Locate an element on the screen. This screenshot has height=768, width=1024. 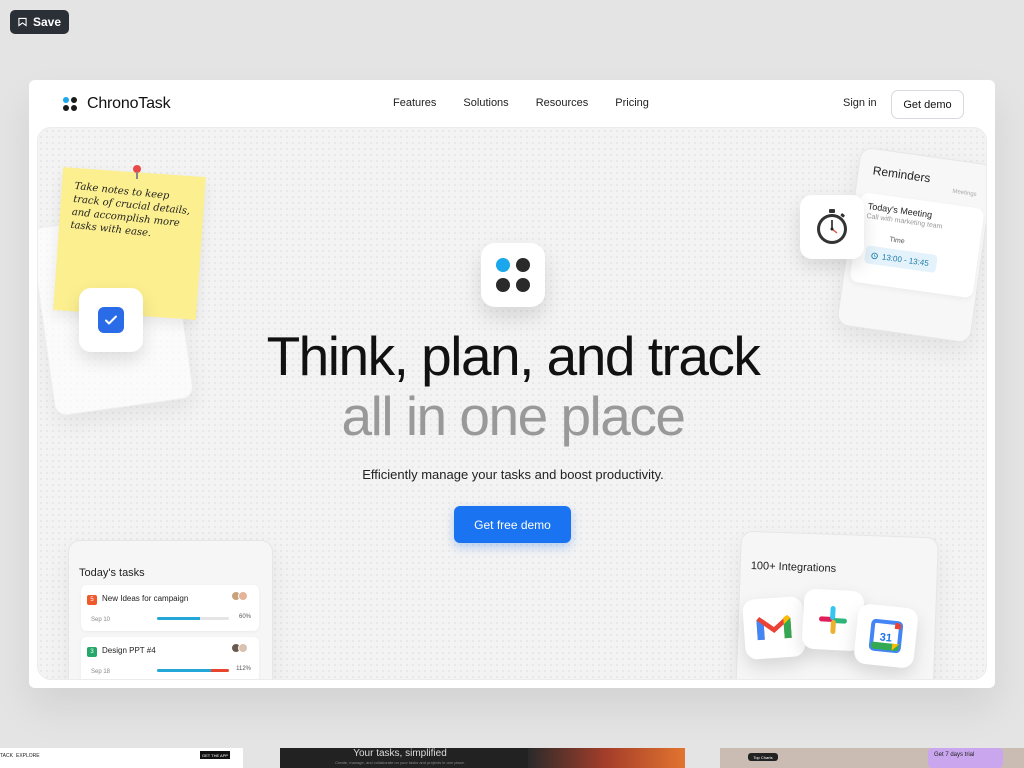
task-date: Sep 18 is located at coordinates (101, 672).